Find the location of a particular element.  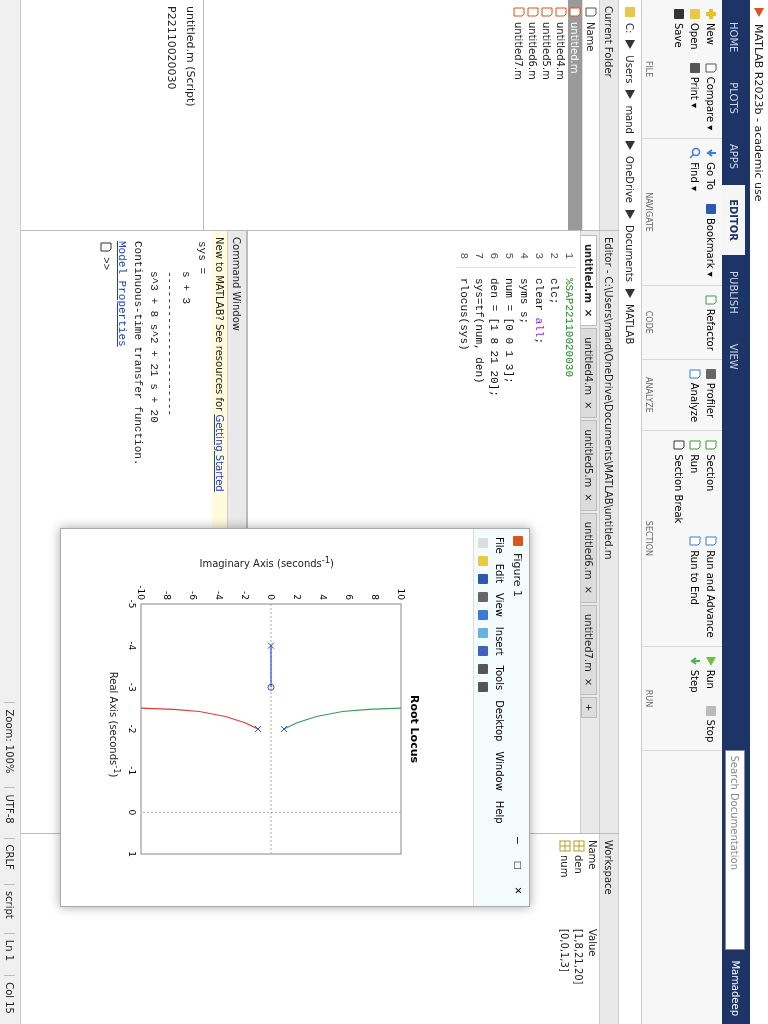

ribbon-button: Run to End is located at coordinates (695, 586).